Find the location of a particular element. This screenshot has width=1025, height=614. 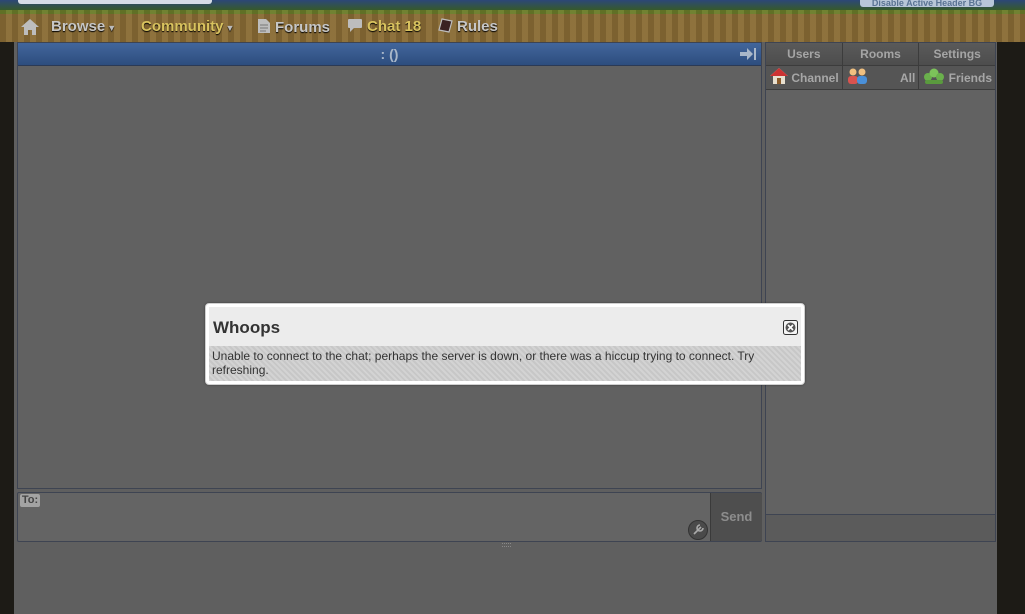

resize-grip is located at coordinates (506, 545).